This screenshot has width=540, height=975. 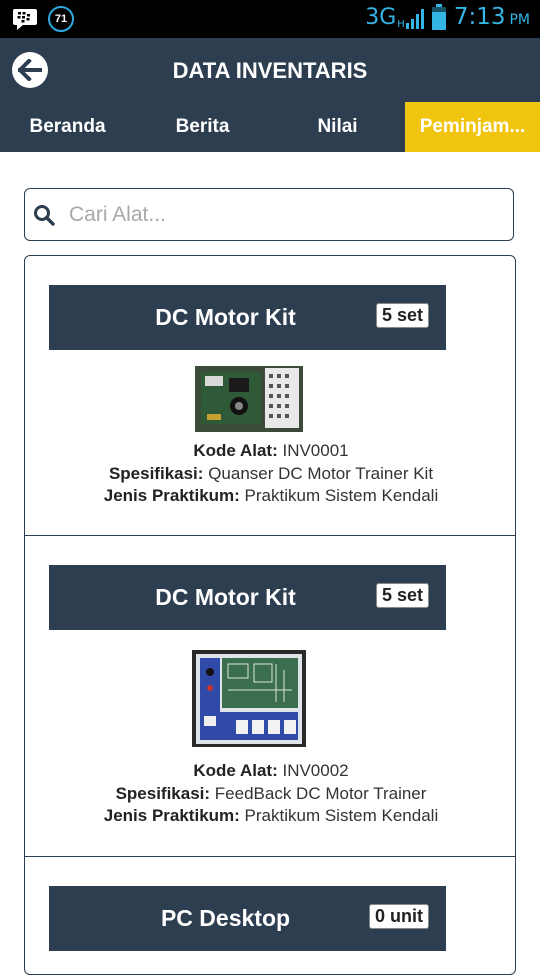 I want to click on search-icon, so click(x=44, y=215).